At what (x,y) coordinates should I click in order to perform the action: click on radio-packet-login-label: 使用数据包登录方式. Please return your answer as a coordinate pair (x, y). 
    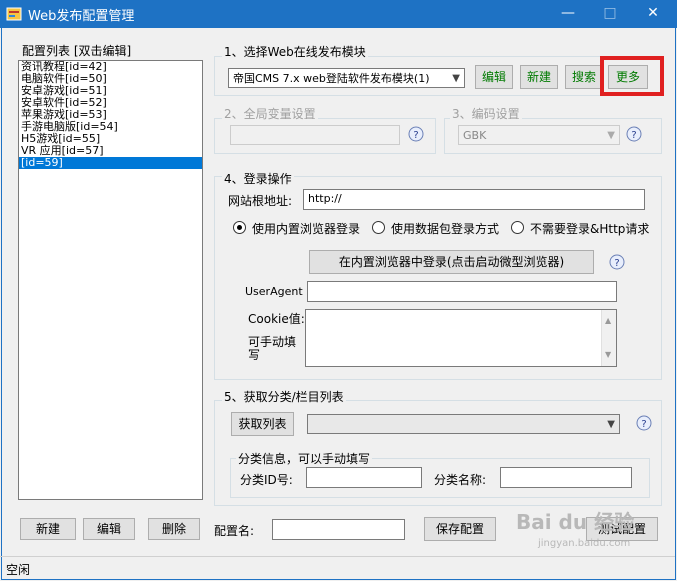
    Looking at the image, I should click on (445, 228).